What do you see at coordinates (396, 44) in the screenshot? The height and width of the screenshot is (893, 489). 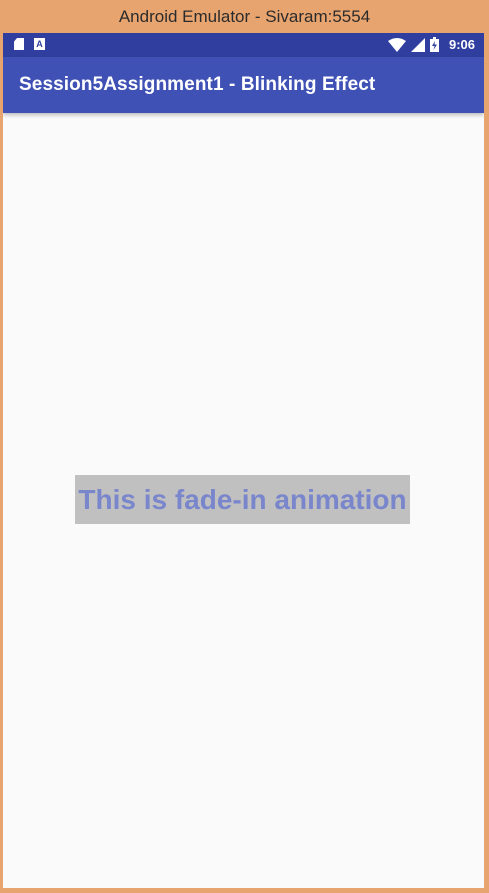 I see `wifi-icon` at bounding box center [396, 44].